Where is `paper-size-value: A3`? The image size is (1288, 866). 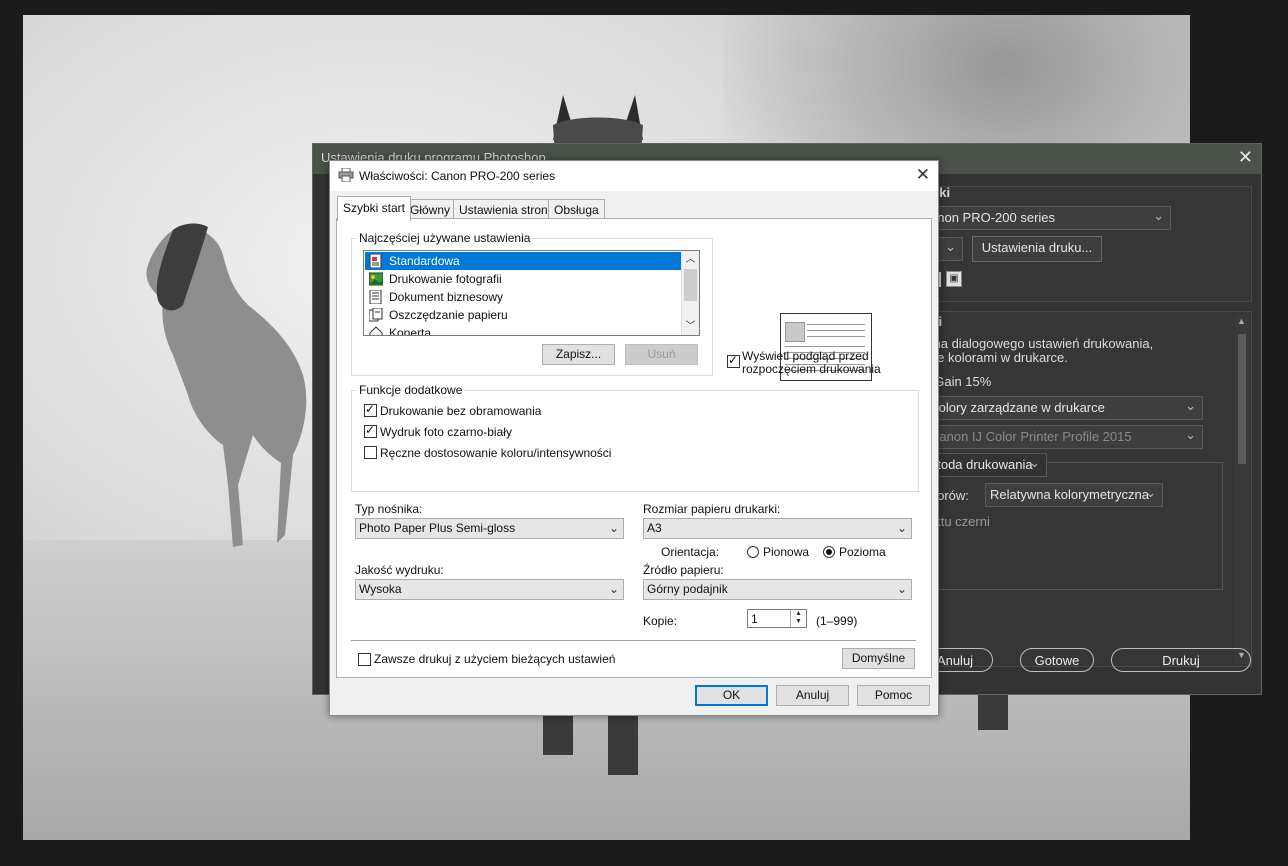
paper-size-value: A3 is located at coordinates (654, 528).